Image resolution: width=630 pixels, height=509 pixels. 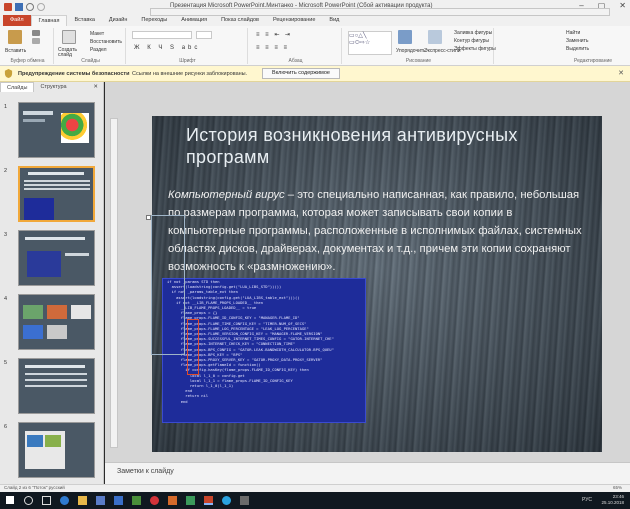 I want to click on security-warning-title: Предупреждение системы безопасности, so click(x=74, y=74).